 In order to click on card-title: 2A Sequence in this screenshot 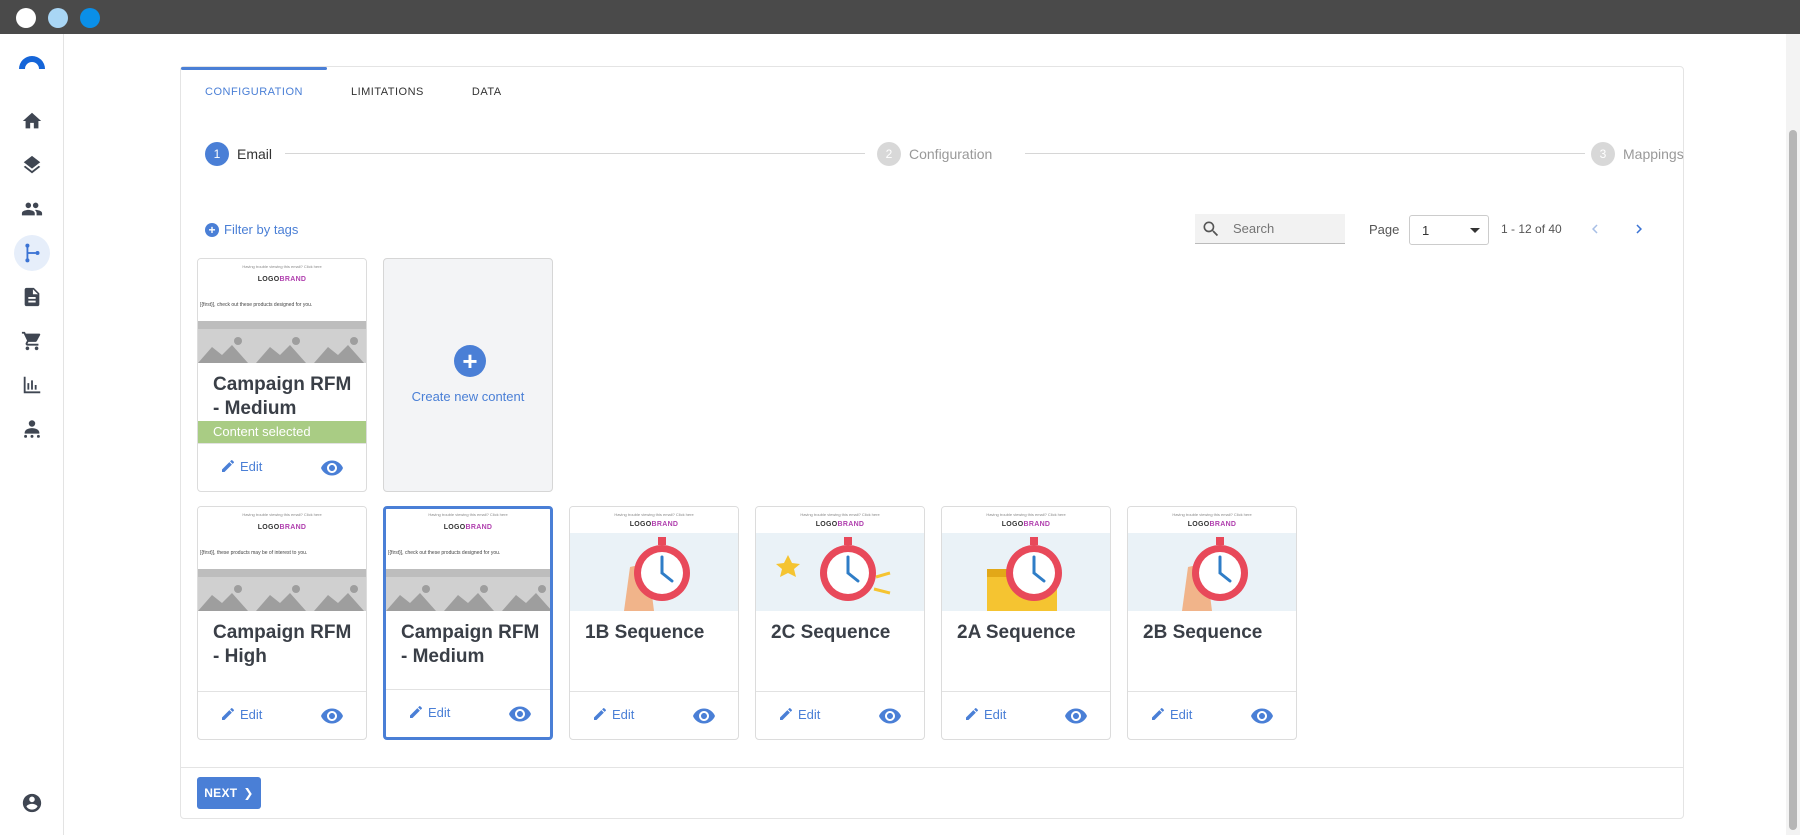, I will do `click(1016, 632)`.